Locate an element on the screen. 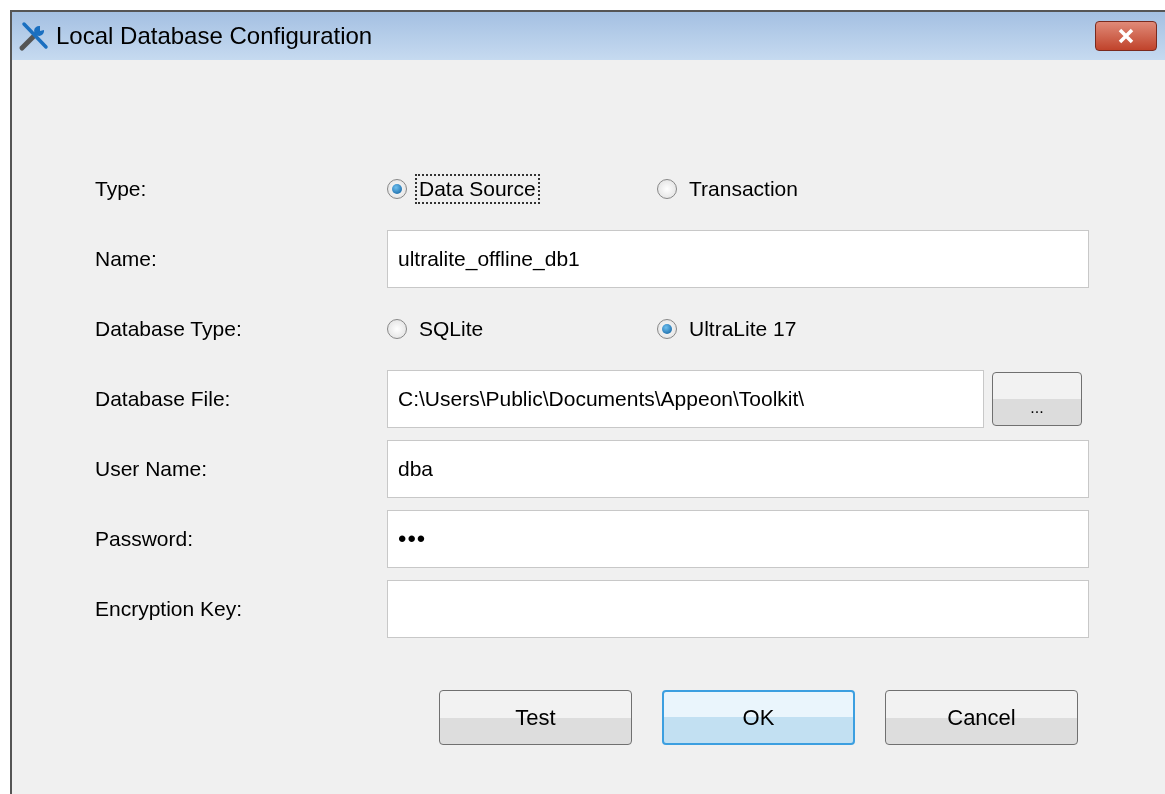 This screenshot has width=1165, height=794. close-icon is located at coordinates (1126, 36).